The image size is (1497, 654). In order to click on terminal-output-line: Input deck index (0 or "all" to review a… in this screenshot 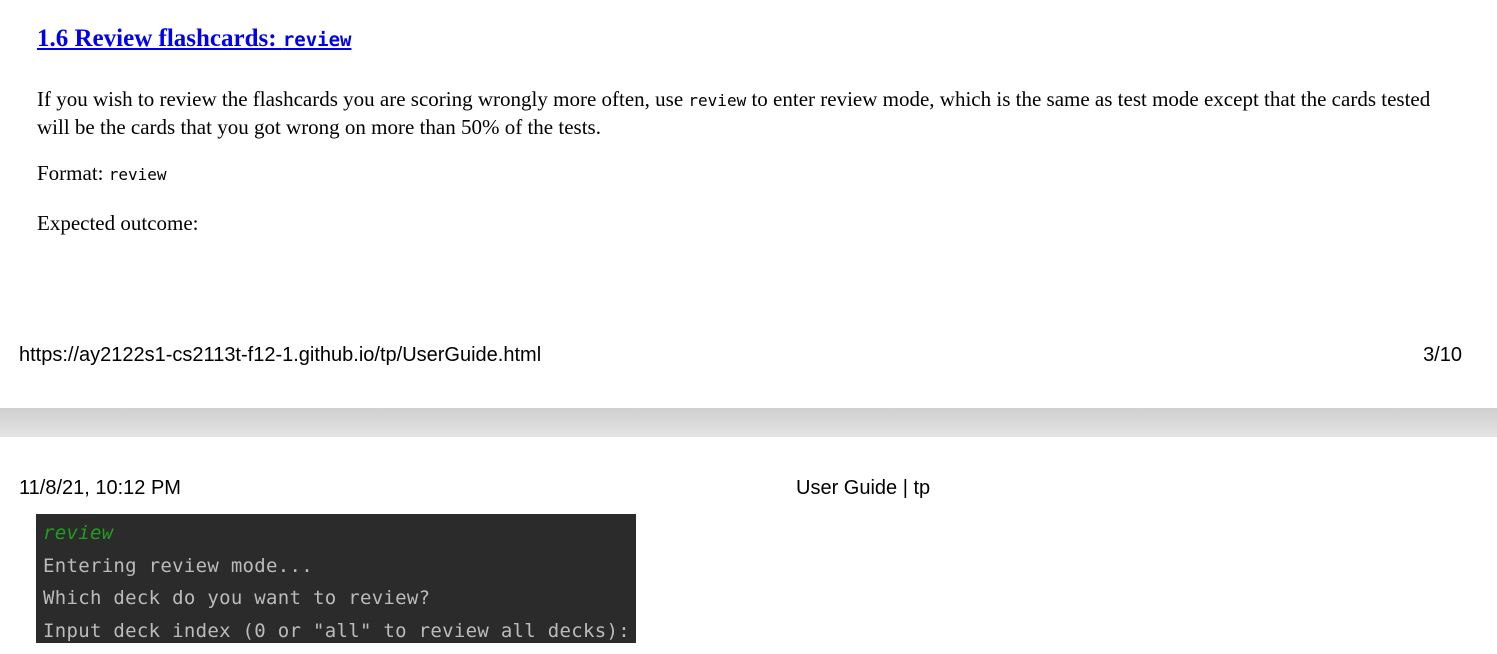, I will do `click(336, 630)`.